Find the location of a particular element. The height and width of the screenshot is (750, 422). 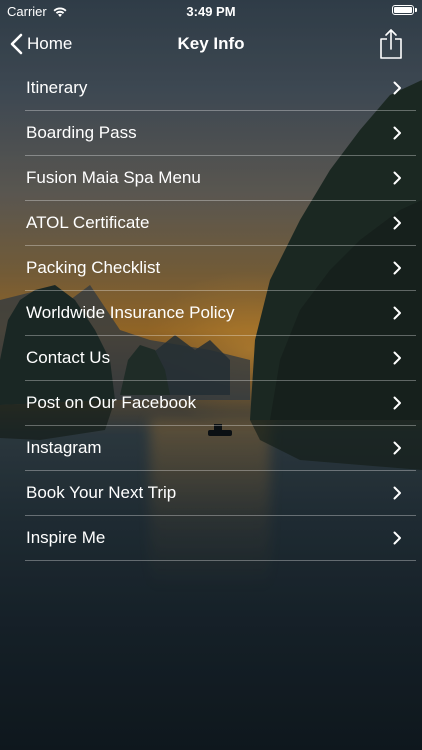

menu-item-label: Packing Checklist is located at coordinates (93, 267).